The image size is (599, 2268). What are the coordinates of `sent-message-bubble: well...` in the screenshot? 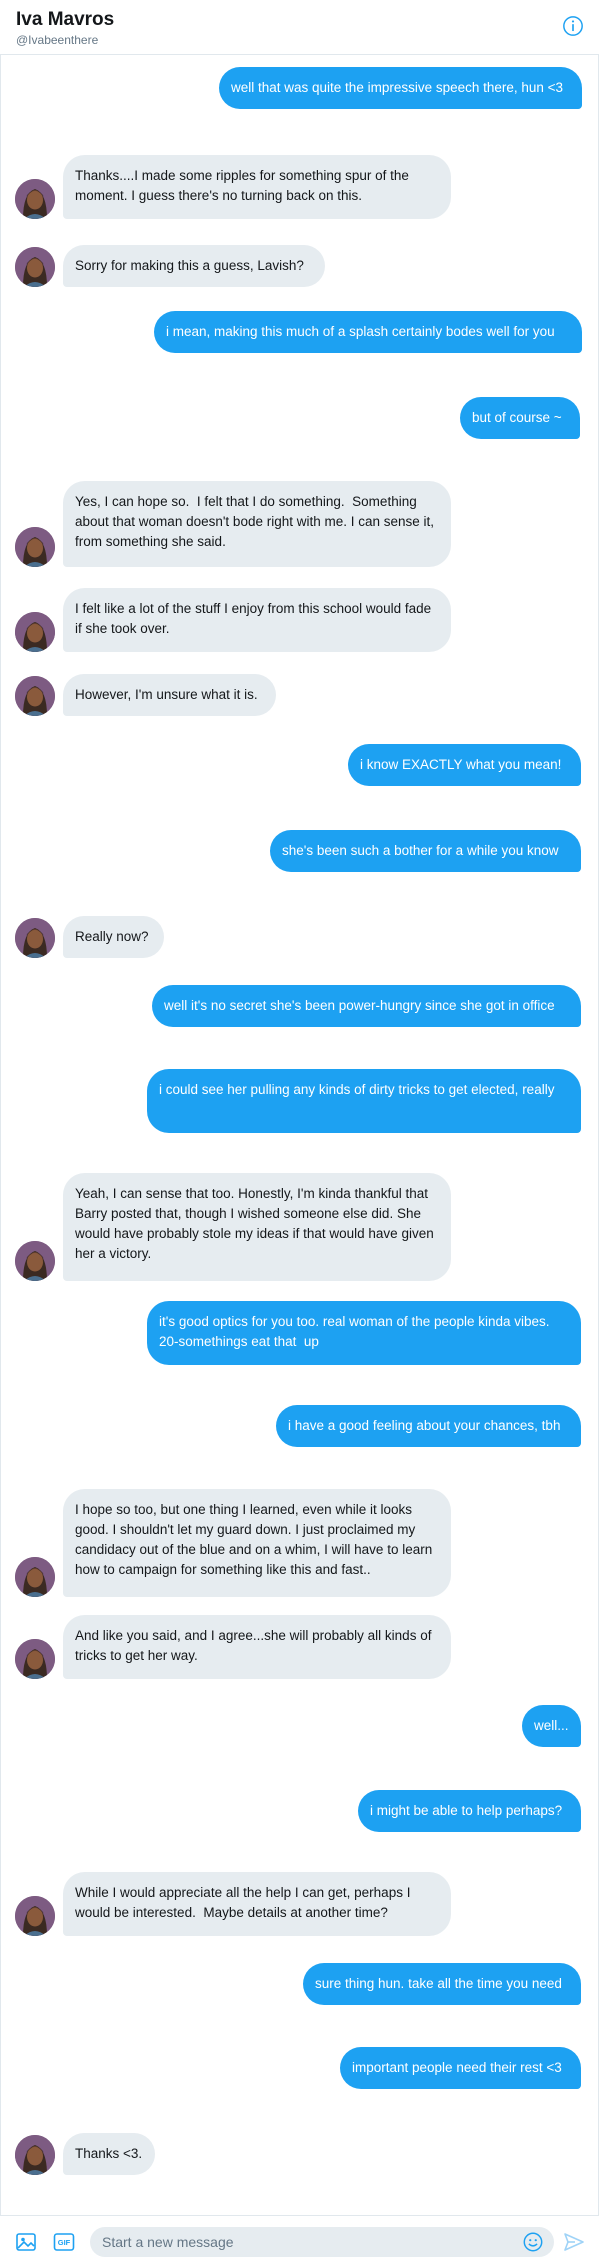 It's located at (551, 1726).